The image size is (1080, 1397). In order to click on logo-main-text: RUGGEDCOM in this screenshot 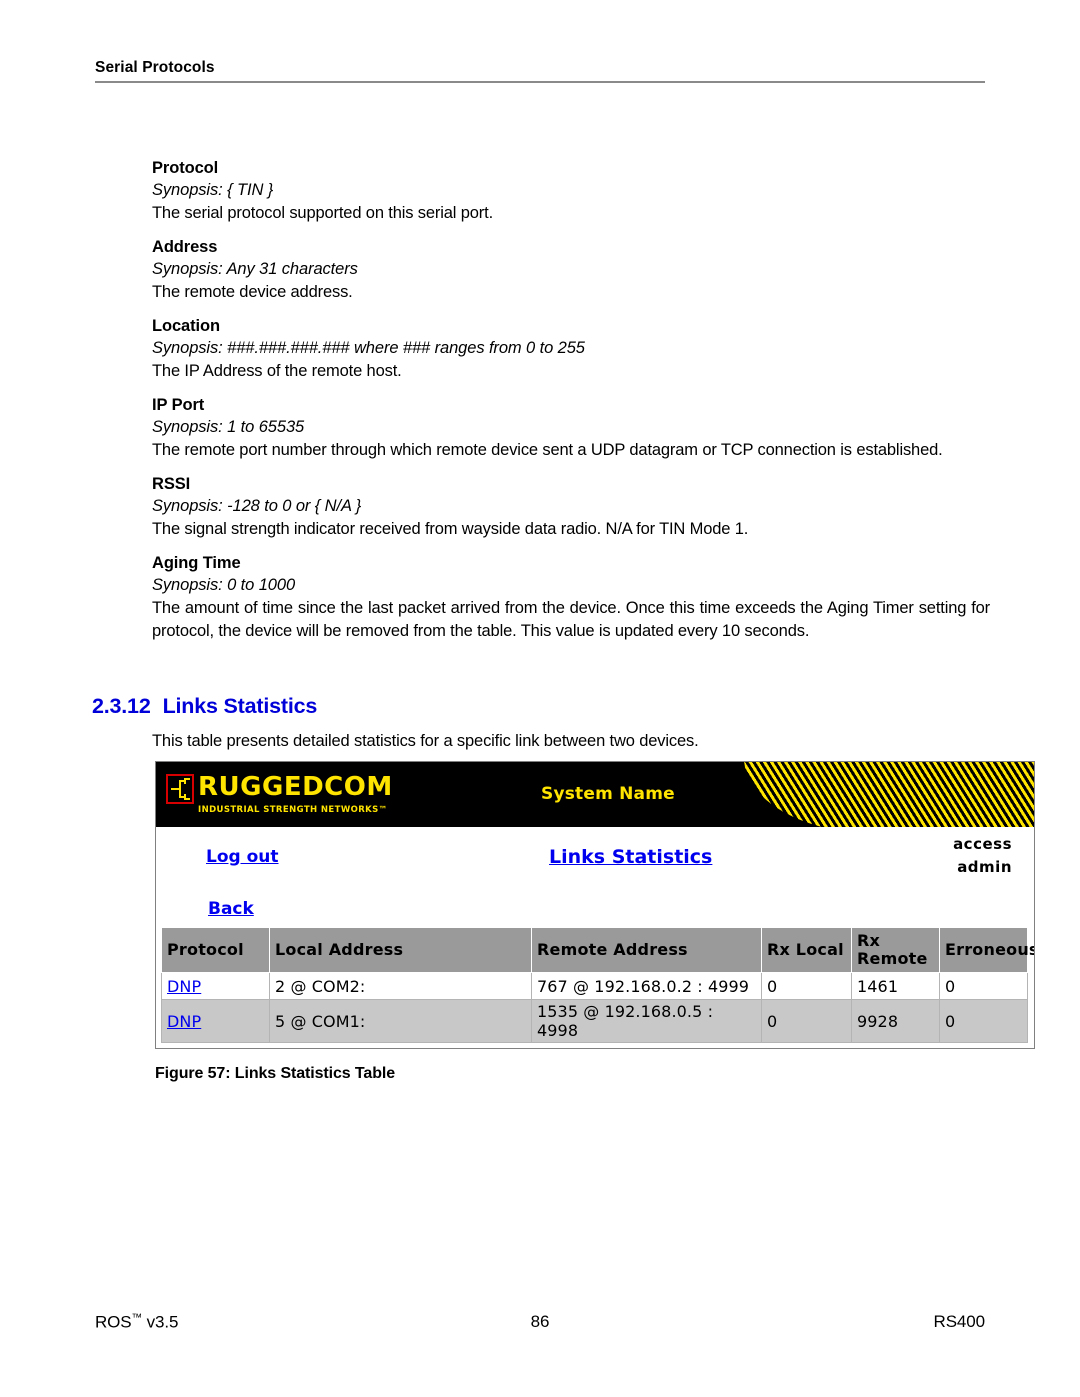, I will do `click(295, 787)`.